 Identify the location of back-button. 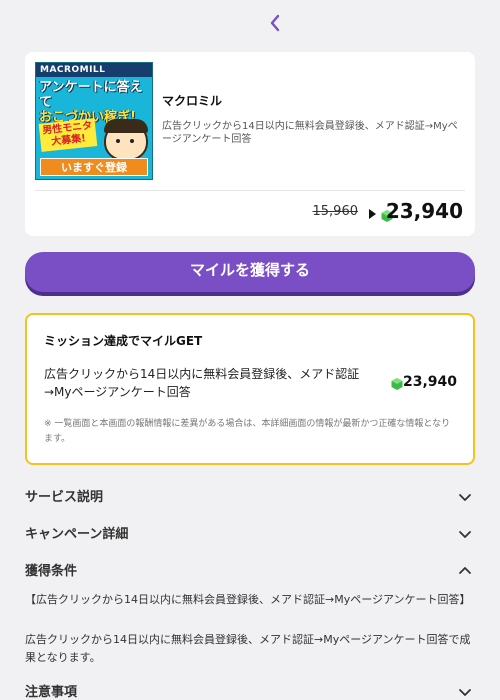
(275, 23).